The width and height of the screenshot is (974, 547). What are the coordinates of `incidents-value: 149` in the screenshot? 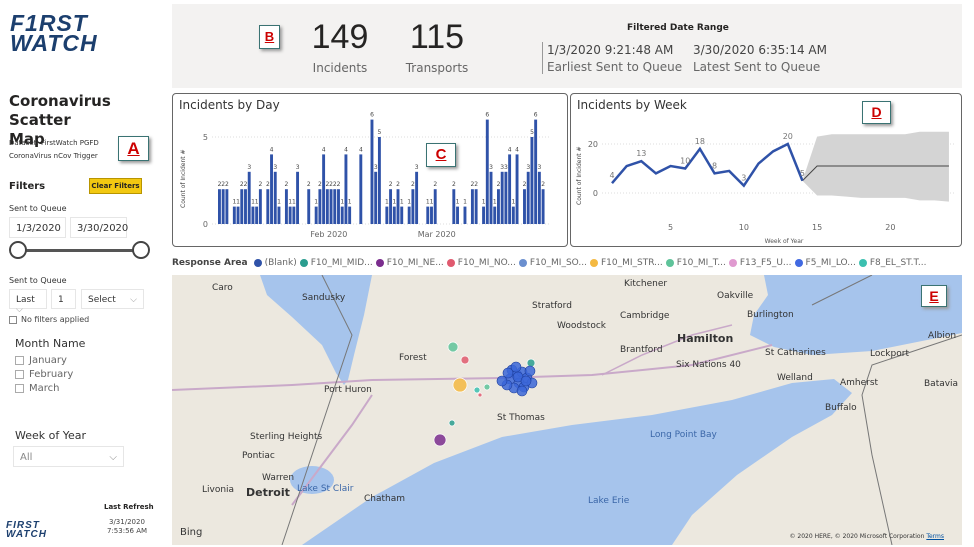 It's located at (340, 37).